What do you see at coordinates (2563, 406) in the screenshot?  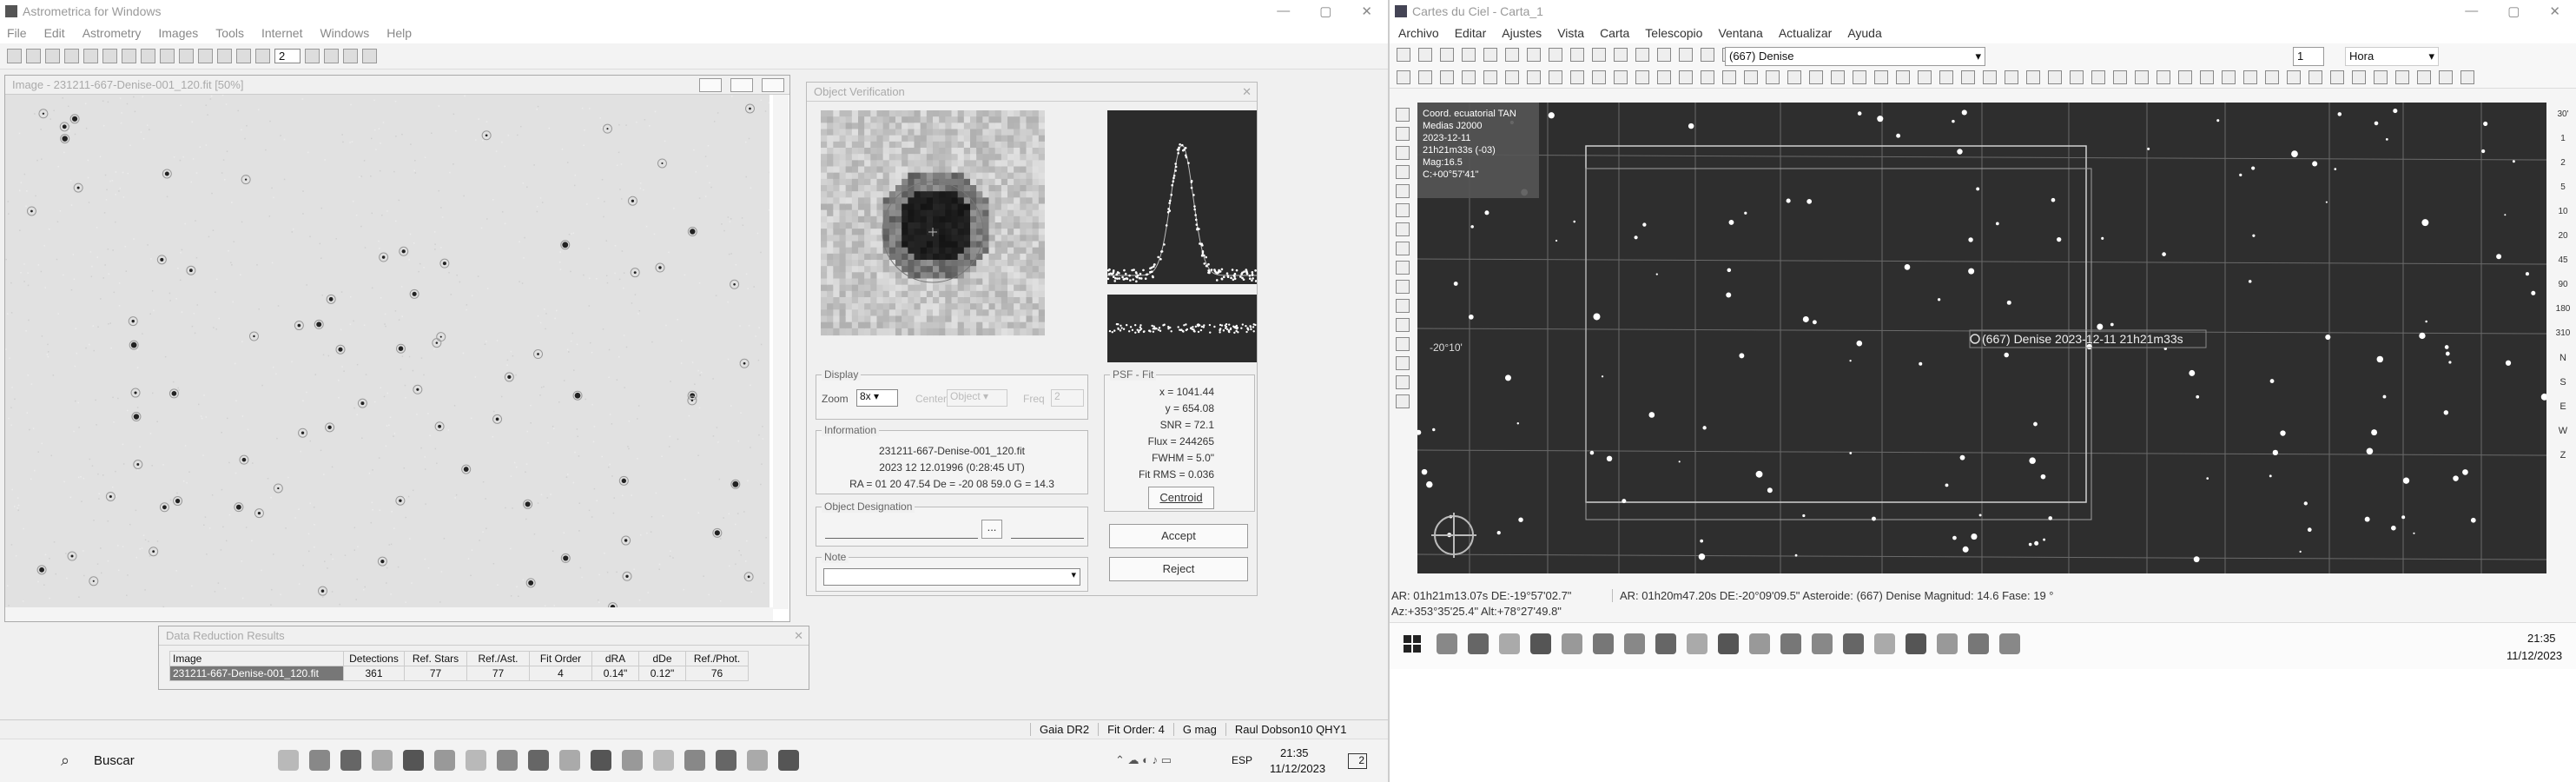 I see `direction-label: E` at bounding box center [2563, 406].